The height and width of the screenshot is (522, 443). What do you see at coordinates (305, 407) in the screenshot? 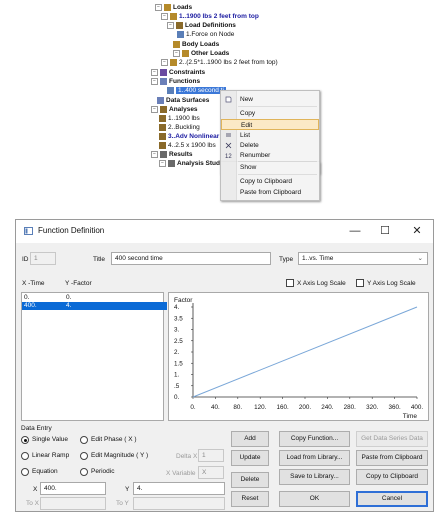
I see `x-tick-label: 200.` at bounding box center [305, 407].